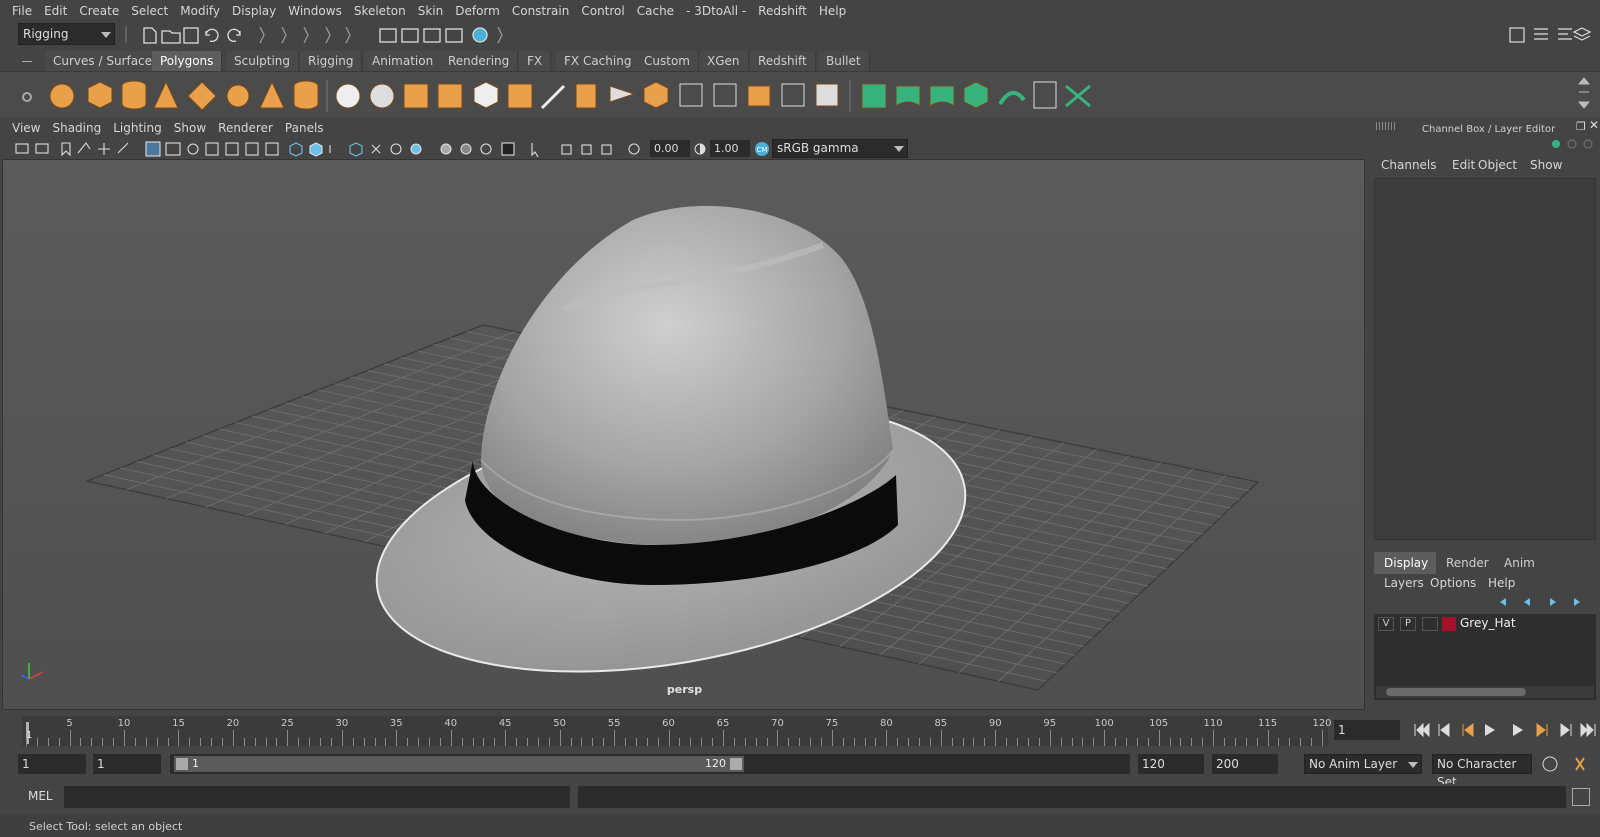 Image resolution: width=1600 pixels, height=837 pixels. I want to click on character-set-dropdown: No Character Set, so click(1482, 771).